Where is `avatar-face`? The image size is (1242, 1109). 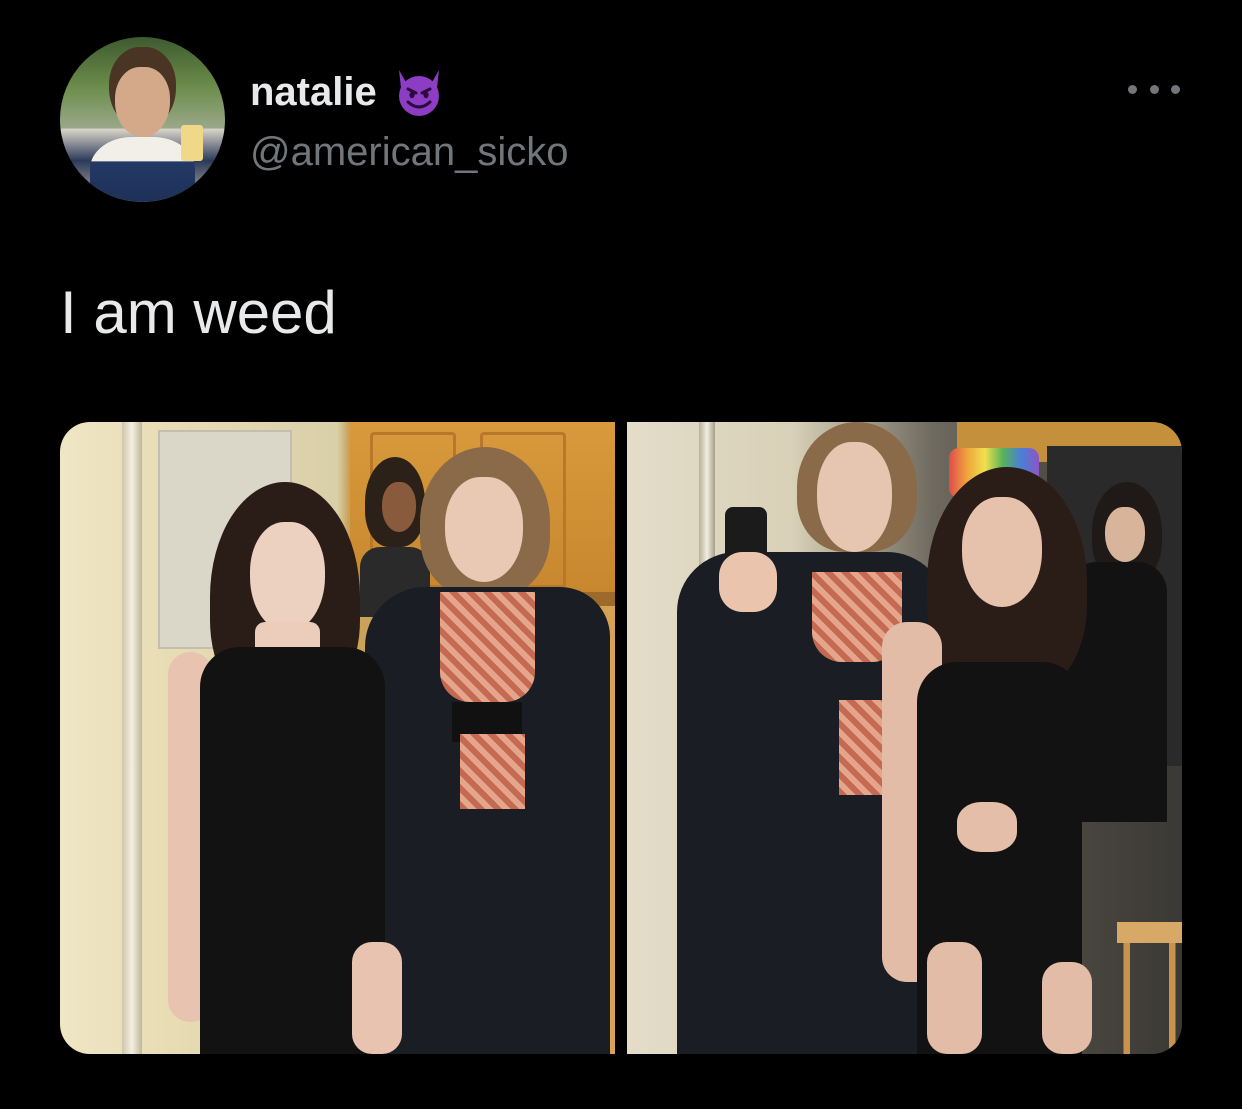 avatar-face is located at coordinates (142, 102).